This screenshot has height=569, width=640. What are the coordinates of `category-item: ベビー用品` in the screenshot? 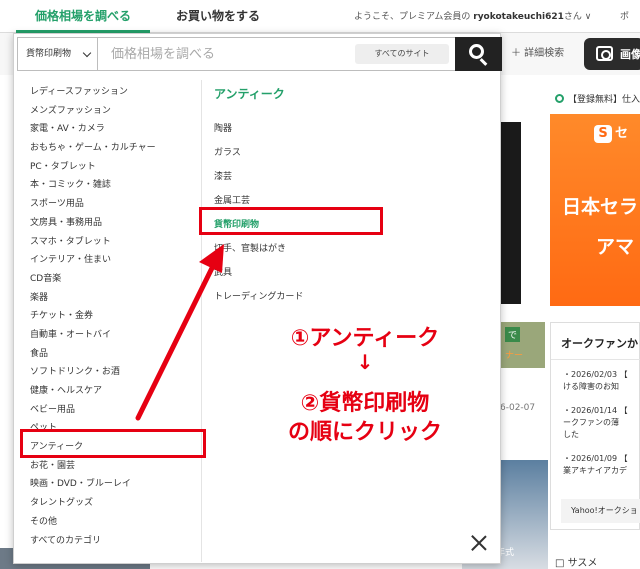 It's located at (93, 410).